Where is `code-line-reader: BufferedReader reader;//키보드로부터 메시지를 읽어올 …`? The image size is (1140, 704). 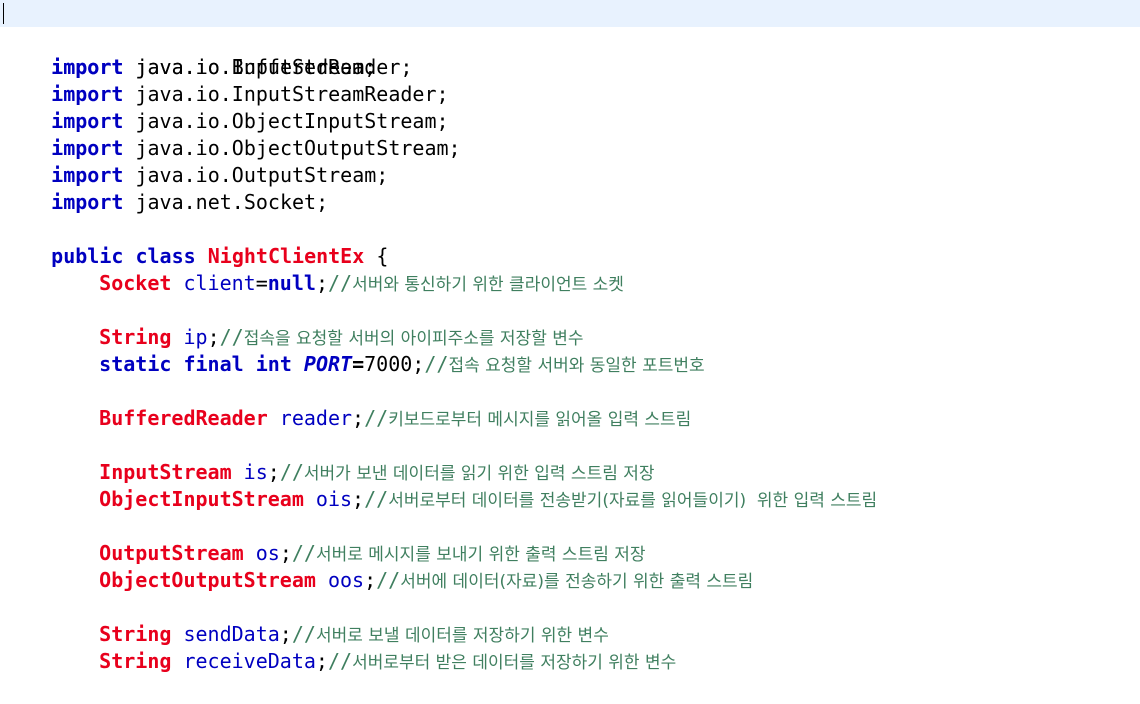
code-line-reader: BufferedReader reader;//키보드로부터 메시지를 읽어올 … is located at coordinates (570, 404).